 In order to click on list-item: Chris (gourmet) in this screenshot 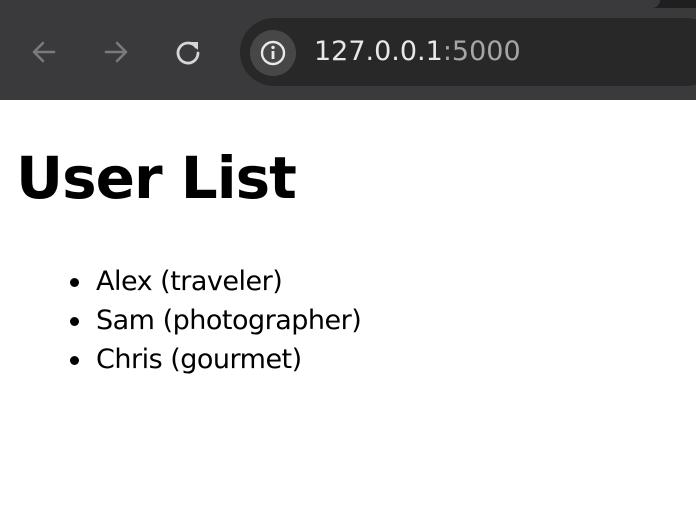, I will do `click(211, 359)`.